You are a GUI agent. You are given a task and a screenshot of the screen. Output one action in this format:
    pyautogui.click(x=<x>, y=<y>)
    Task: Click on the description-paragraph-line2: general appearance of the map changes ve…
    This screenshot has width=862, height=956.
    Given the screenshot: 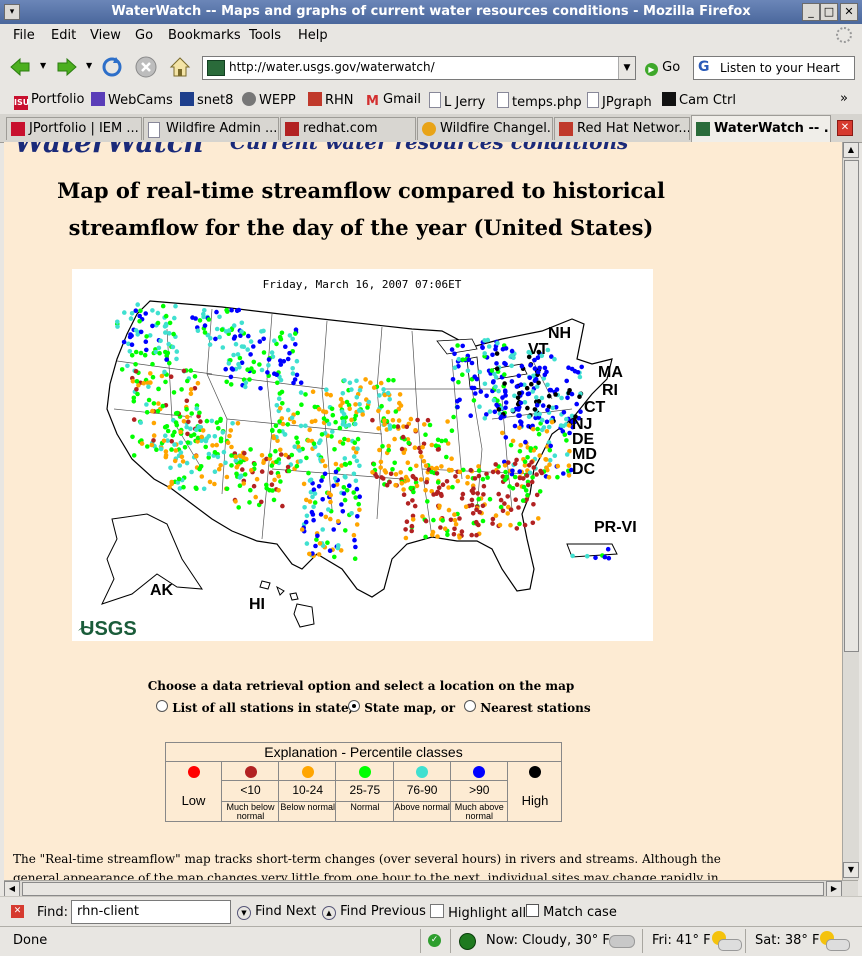 What is the action you would take?
    pyautogui.click(x=366, y=875)
    